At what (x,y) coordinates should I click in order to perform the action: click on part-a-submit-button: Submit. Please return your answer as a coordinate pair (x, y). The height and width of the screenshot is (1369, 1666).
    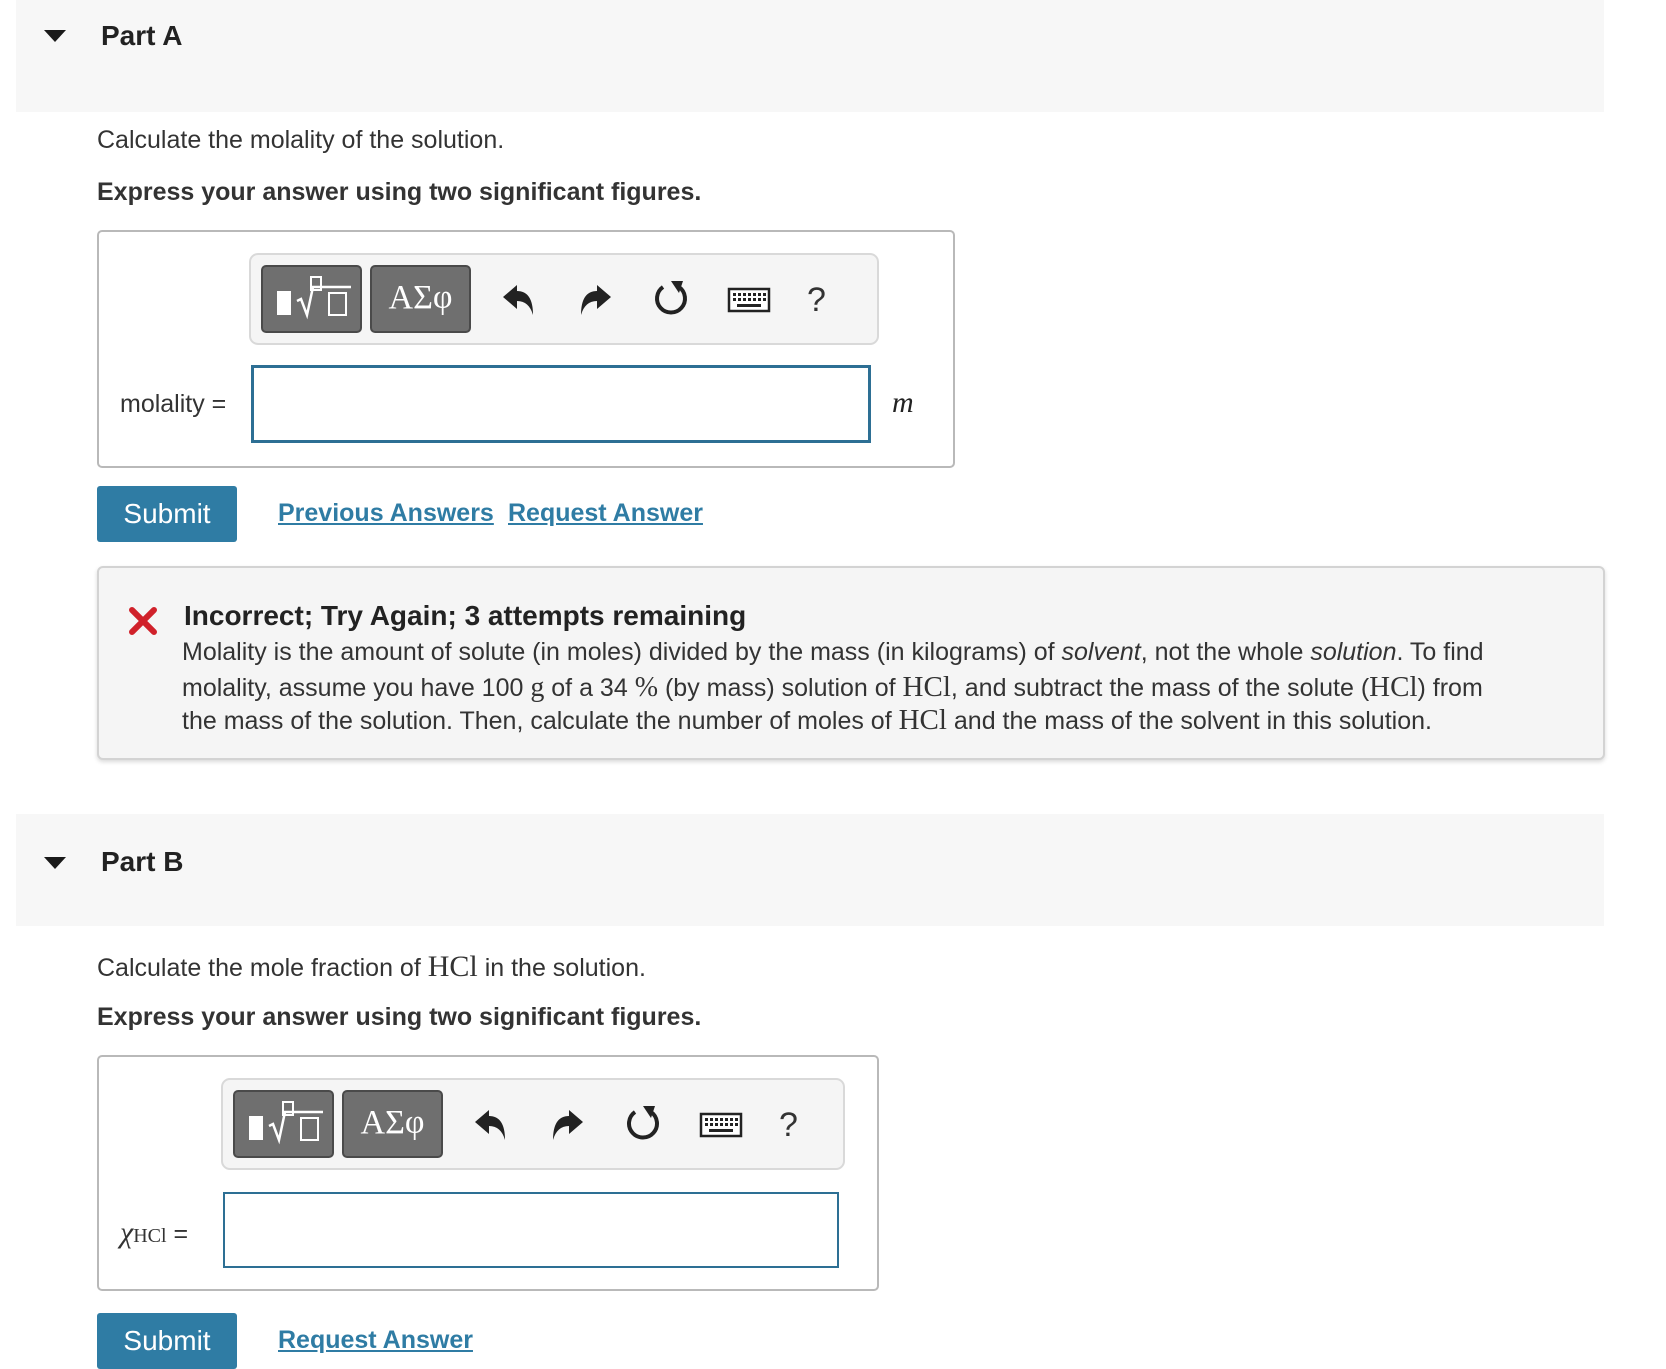
    Looking at the image, I should click on (167, 514).